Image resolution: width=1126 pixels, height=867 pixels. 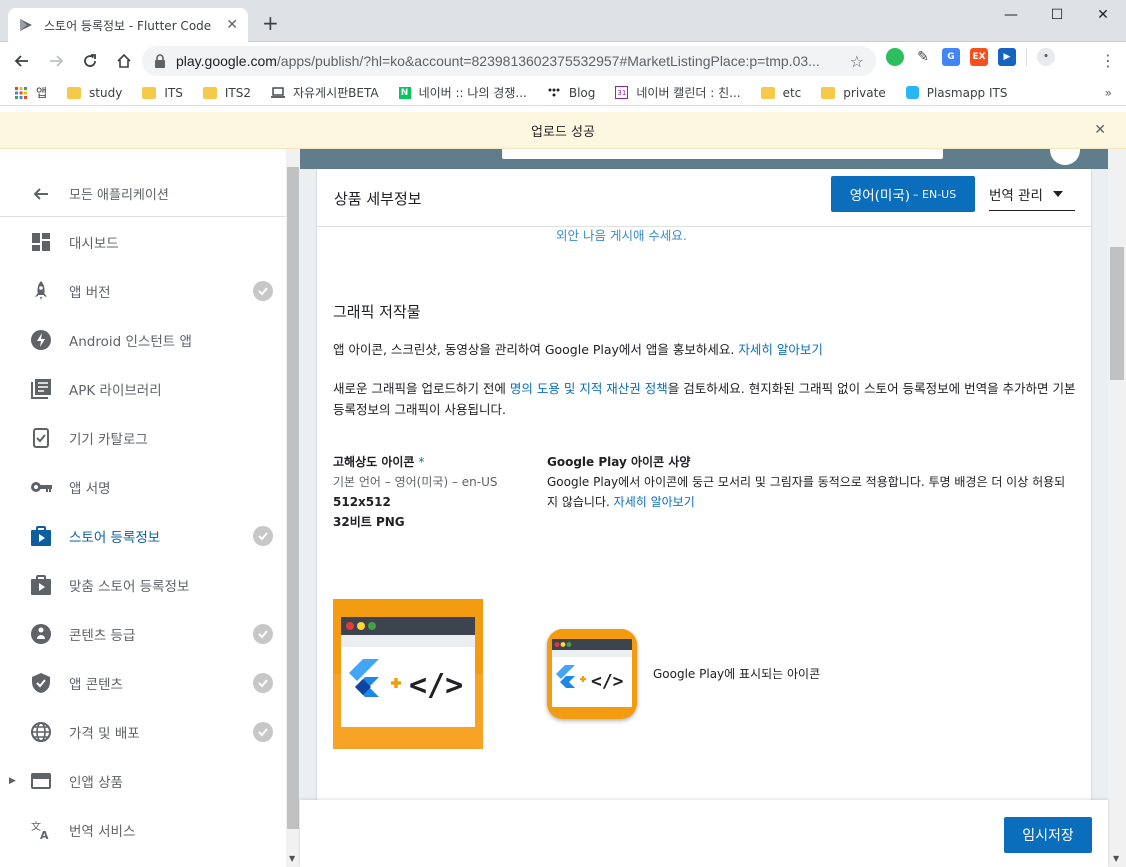 I want to click on expand-arrow-icon: ▶, so click(x=12, y=781).